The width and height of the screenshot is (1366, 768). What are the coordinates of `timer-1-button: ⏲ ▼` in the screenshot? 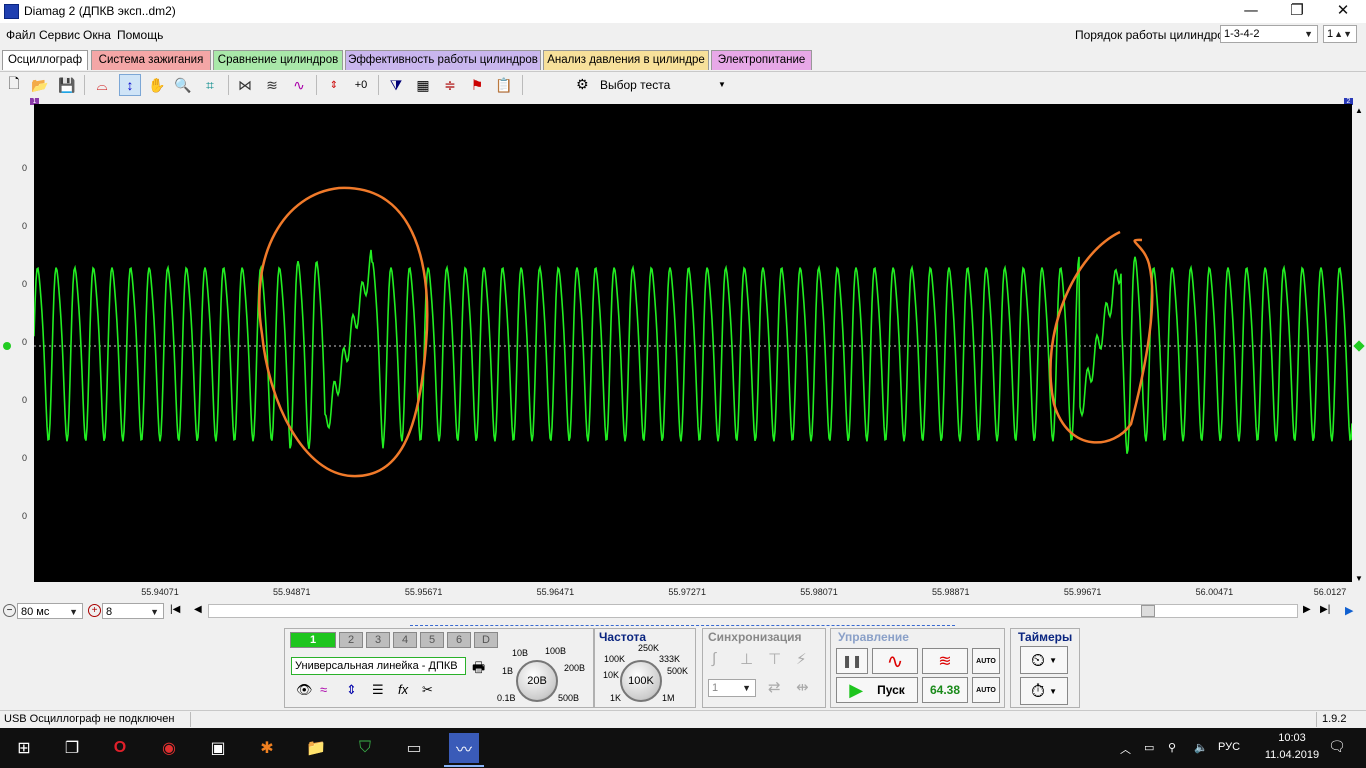 It's located at (1044, 660).